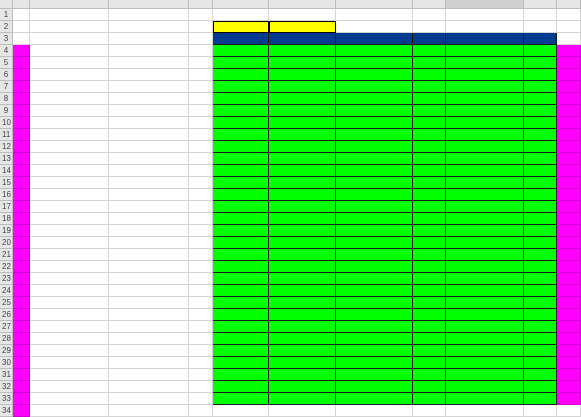  I want to click on row-number: 19, so click(6, 231).